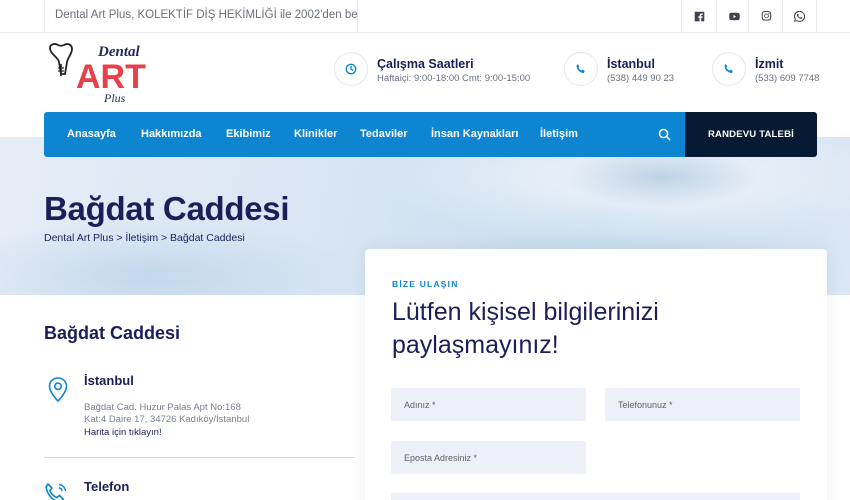  I want to click on hours-sub: Haftaiçi: 9:00-18:00 Cmt: 9:00-15:00, so click(454, 78).